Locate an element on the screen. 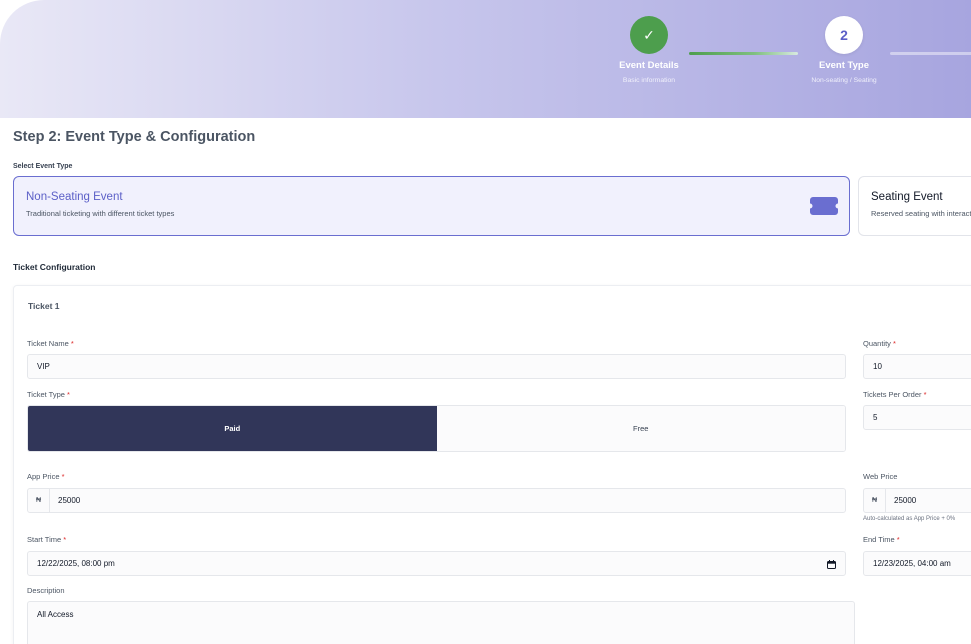 Image resolution: width=971 pixels, height=644 pixels. app-price-label: App Price * is located at coordinates (46, 476).